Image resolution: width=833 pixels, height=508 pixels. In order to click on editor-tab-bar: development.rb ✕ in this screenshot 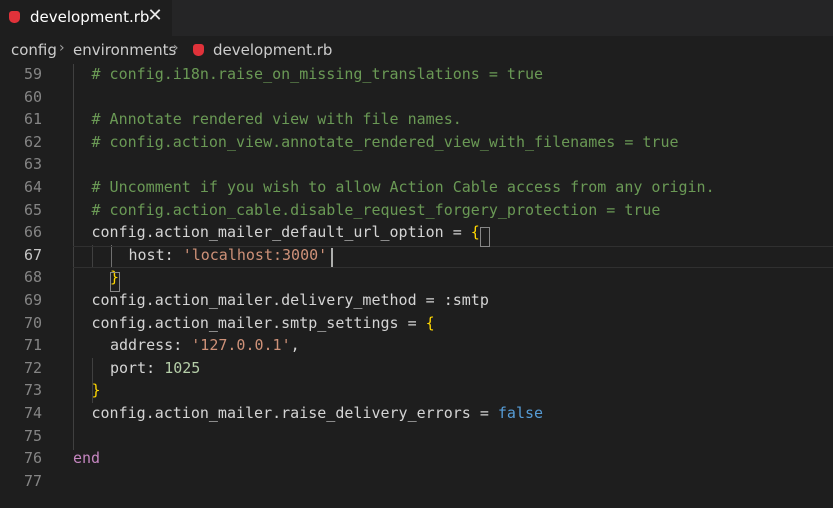, I will do `click(416, 18)`.